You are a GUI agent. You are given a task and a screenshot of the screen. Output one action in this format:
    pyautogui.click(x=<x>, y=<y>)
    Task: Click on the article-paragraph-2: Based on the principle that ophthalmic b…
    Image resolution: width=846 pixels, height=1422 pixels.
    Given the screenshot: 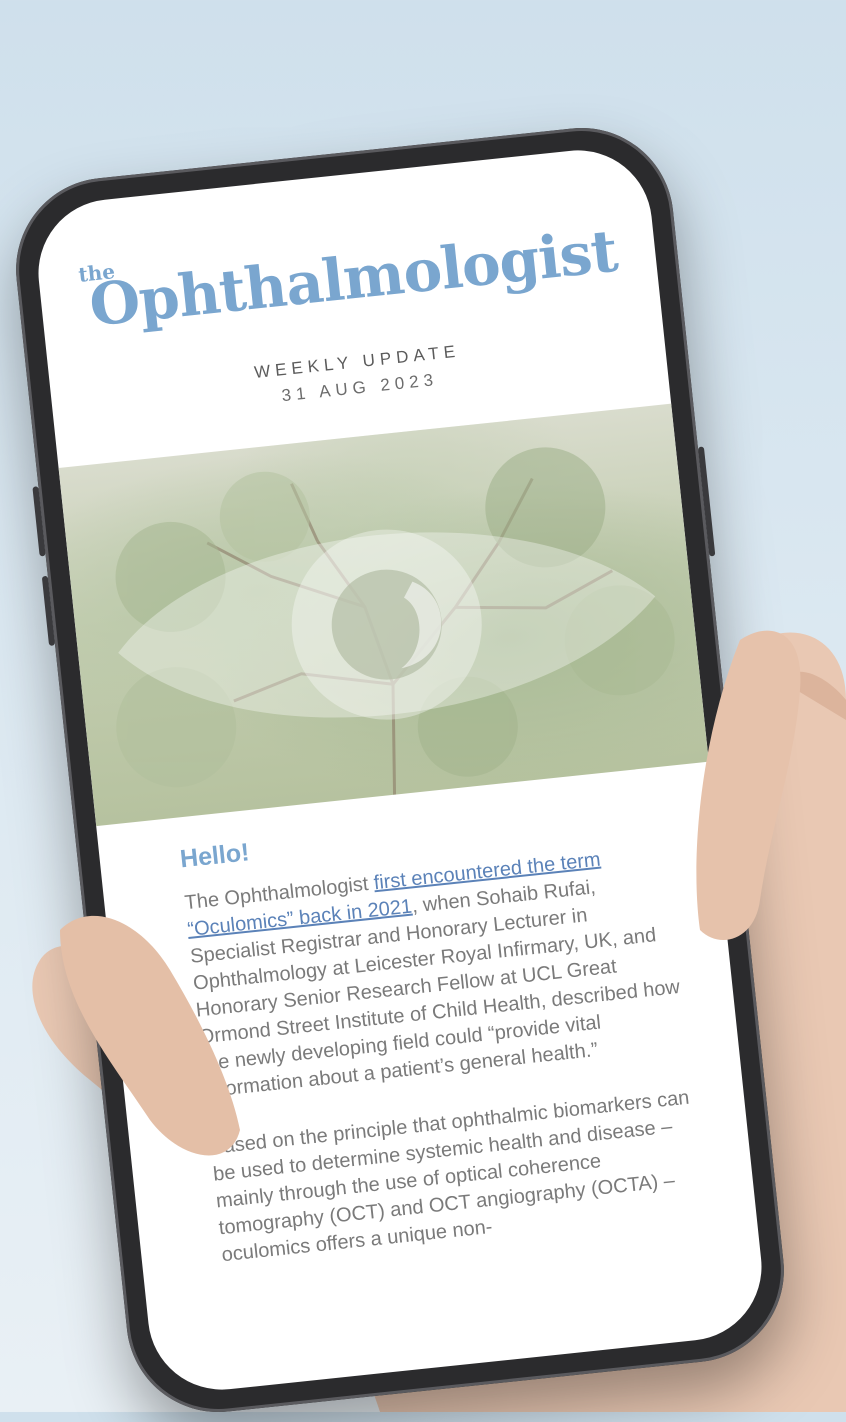 What is the action you would take?
    pyautogui.click(x=450, y=1176)
    